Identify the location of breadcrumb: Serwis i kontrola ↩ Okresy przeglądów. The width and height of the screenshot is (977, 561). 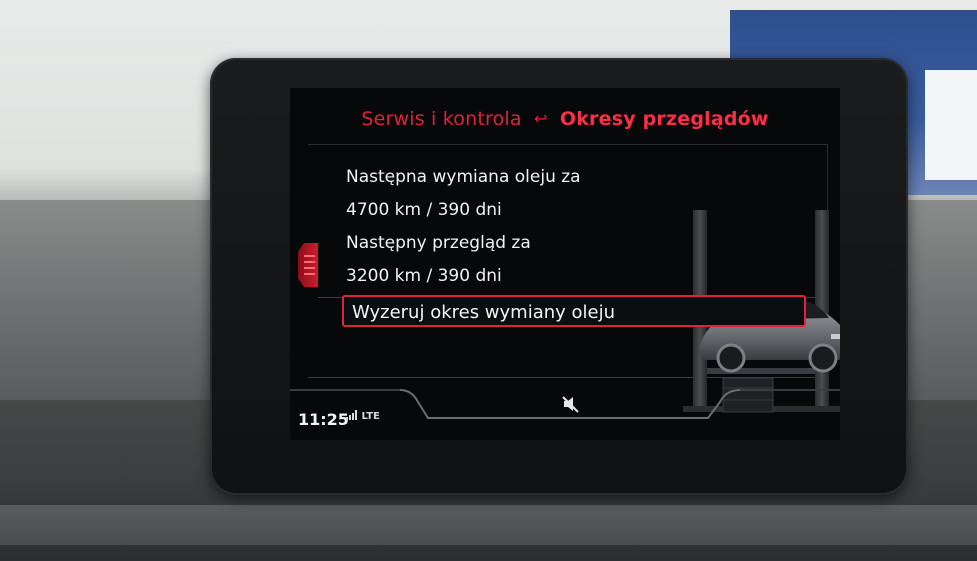
(565, 119).